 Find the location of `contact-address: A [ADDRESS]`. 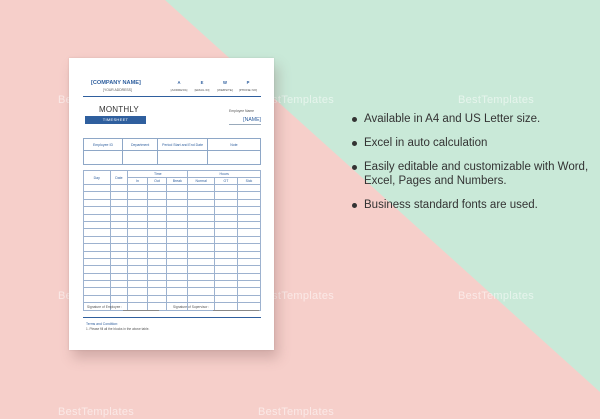

contact-address: A [ADDRESS] is located at coordinates (179, 86).